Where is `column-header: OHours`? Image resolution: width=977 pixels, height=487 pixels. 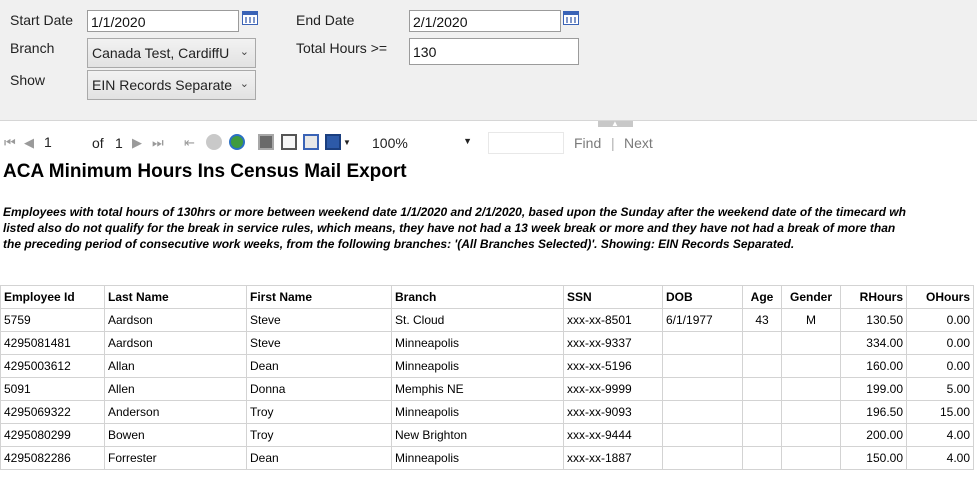 column-header: OHours is located at coordinates (940, 297).